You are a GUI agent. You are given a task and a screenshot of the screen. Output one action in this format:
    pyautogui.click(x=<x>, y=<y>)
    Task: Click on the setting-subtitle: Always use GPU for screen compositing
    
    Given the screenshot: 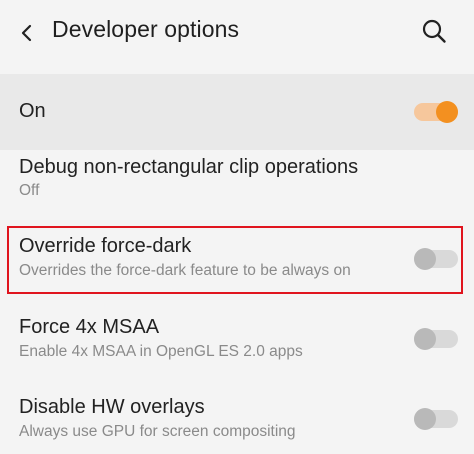 What is the action you would take?
    pyautogui.click(x=157, y=431)
    